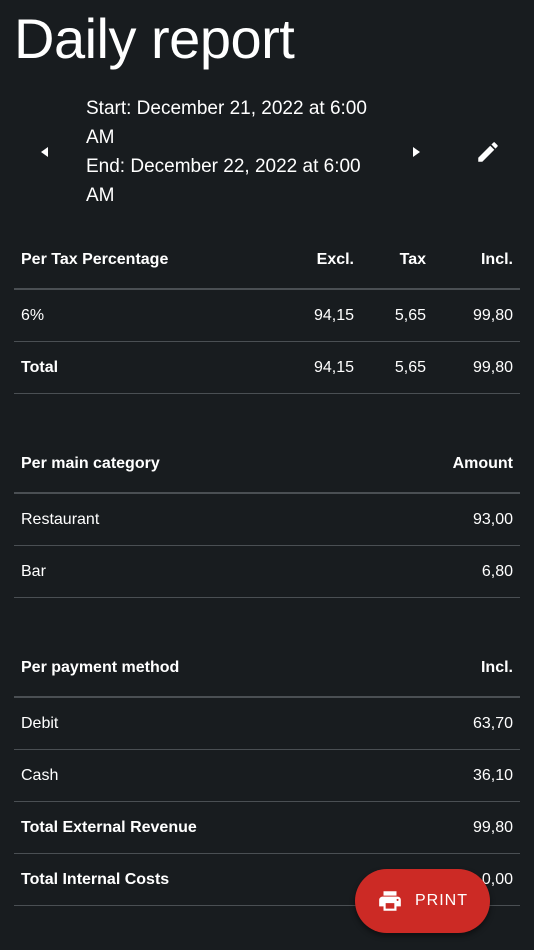 The height and width of the screenshot is (950, 534). What do you see at coordinates (223, 181) in the screenshot?
I see `end-date: End: December 22, 2022 at 6:00 AM` at bounding box center [223, 181].